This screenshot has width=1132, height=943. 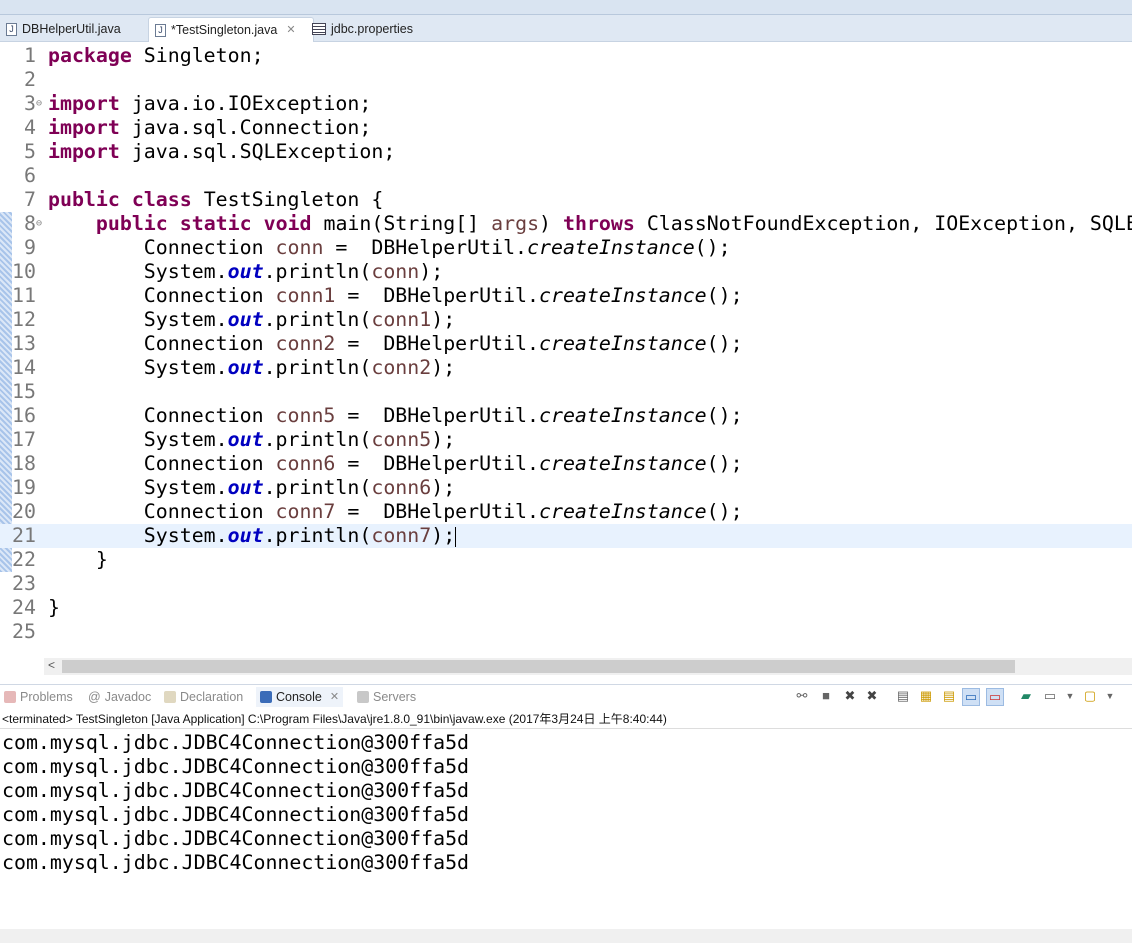 What do you see at coordinates (826, 696) in the screenshot?
I see `terminate-icon: ■` at bounding box center [826, 696].